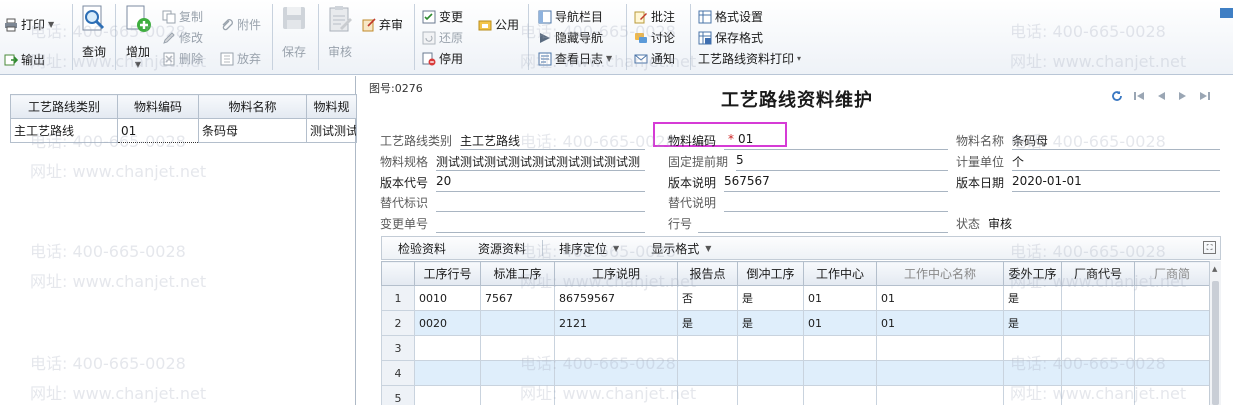 The width and height of the screenshot is (1233, 405). Describe the element at coordinates (1226, 13) in the screenshot. I see `ribbon-collapse-tab` at that location.